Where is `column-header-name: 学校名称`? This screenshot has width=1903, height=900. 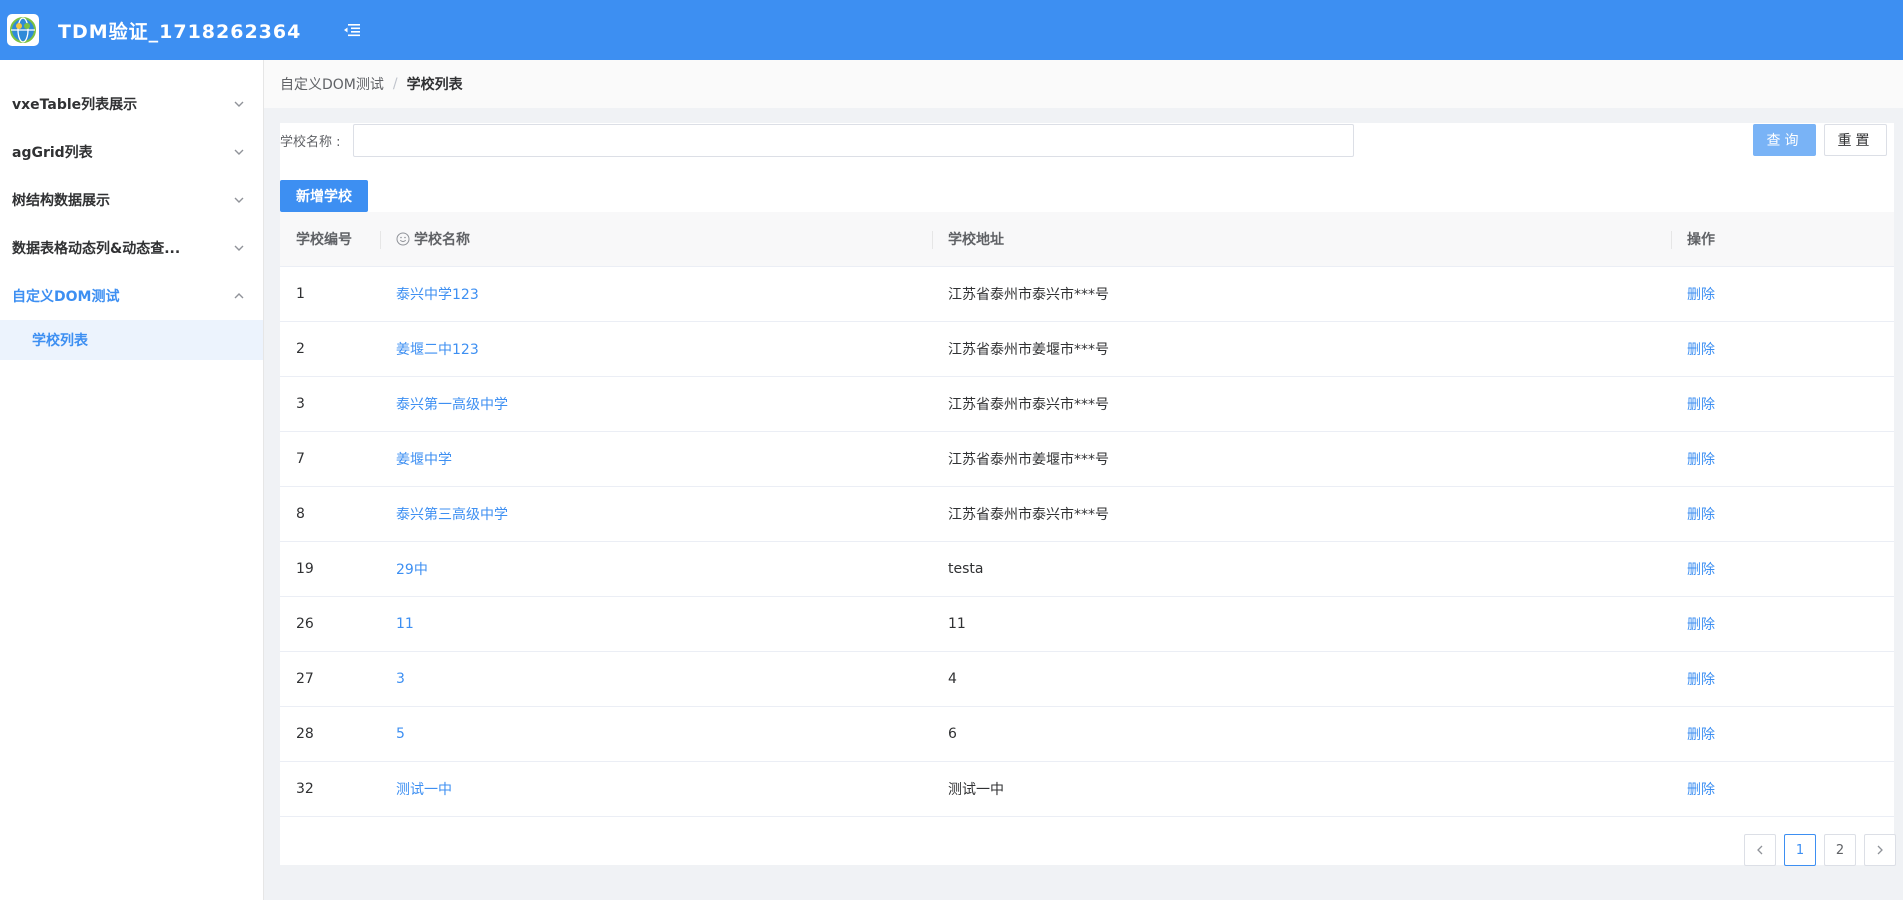 column-header-name: 学校名称 is located at coordinates (656, 239).